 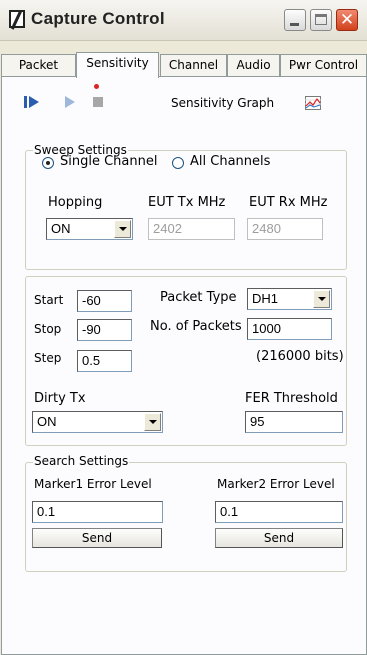 What do you see at coordinates (47, 421) in the screenshot?
I see `dirty-tx-value: ON` at bounding box center [47, 421].